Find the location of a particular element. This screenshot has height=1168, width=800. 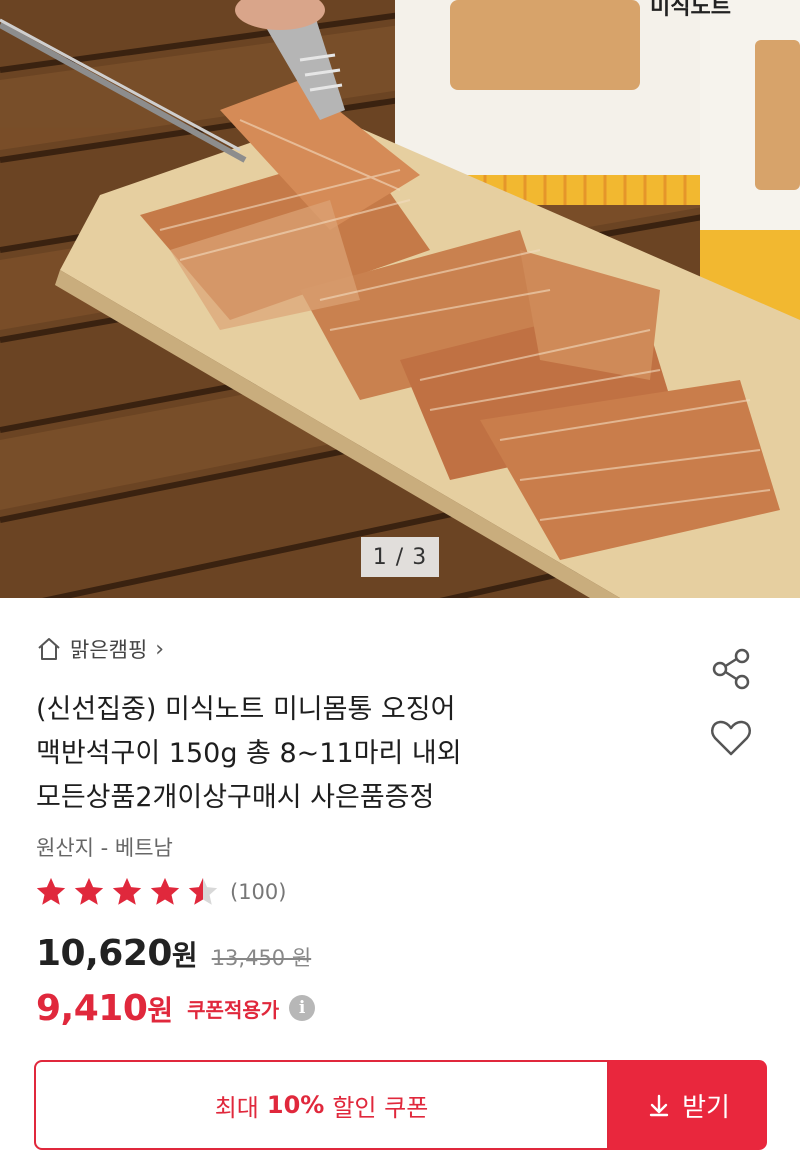

coupon-price-value: 9,410 is located at coordinates (92, 1008).